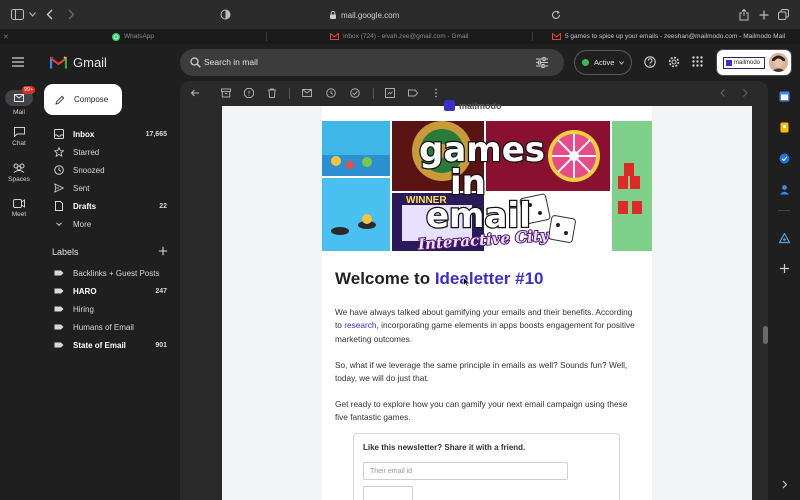 This screenshot has width=800, height=500. Describe the element at coordinates (19, 137) in the screenshot. I see `rail-item-chat: Chat` at that location.